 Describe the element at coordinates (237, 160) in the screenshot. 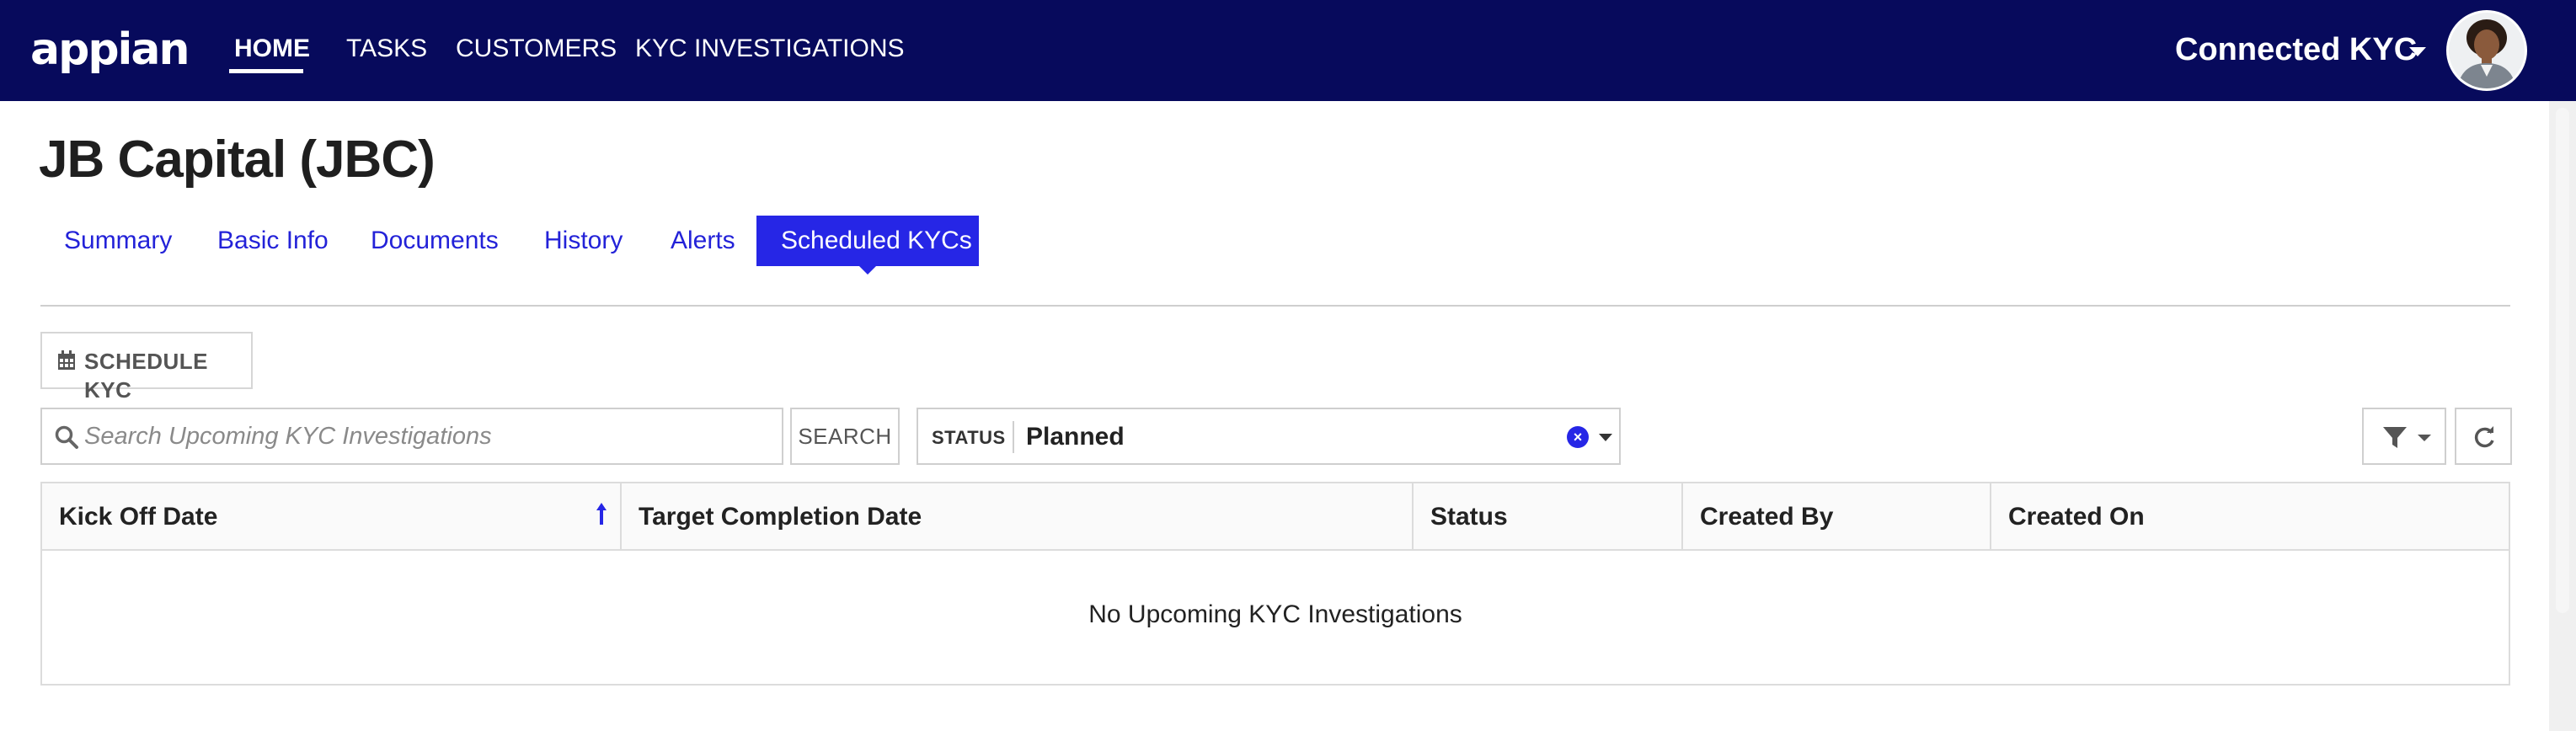

I see `page-title: JB Capital (JBC)` at that location.